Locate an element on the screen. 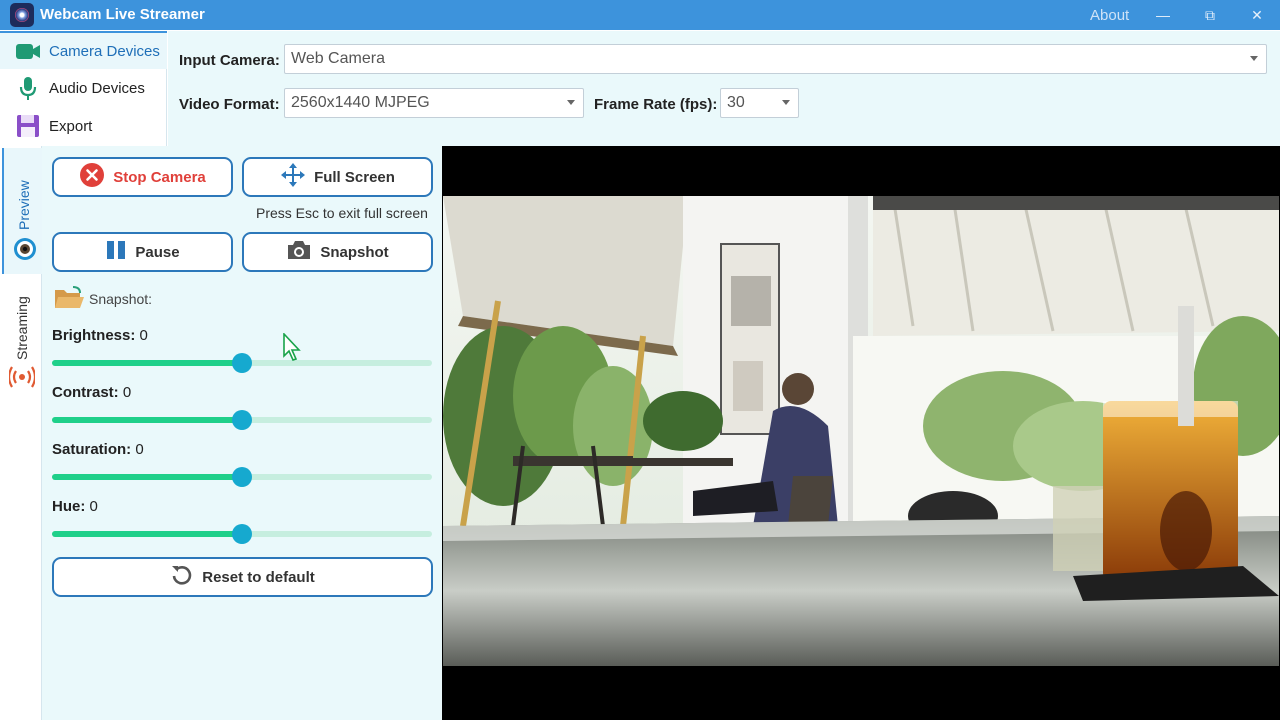 The width and height of the screenshot is (1280, 720). tab-export: Export is located at coordinates (83, 126).